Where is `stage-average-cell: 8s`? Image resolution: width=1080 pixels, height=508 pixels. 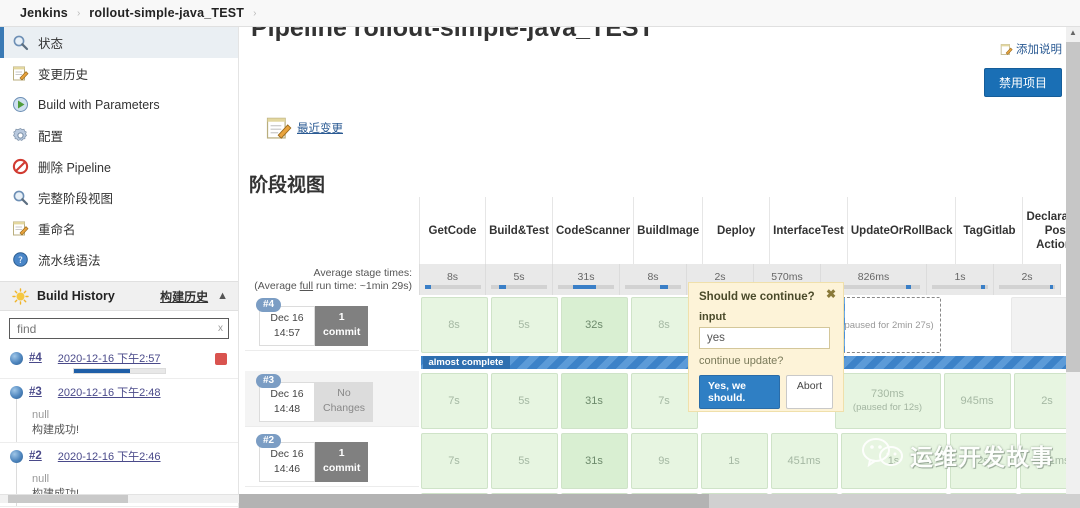
stage-average-cell: 8s is located at coordinates (653, 279).